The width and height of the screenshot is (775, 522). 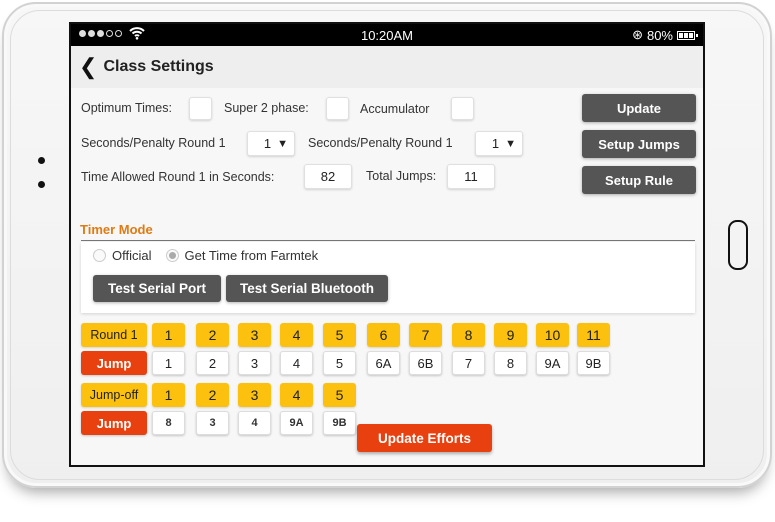 I want to click on round1-number-cell: 5, so click(x=339, y=335).